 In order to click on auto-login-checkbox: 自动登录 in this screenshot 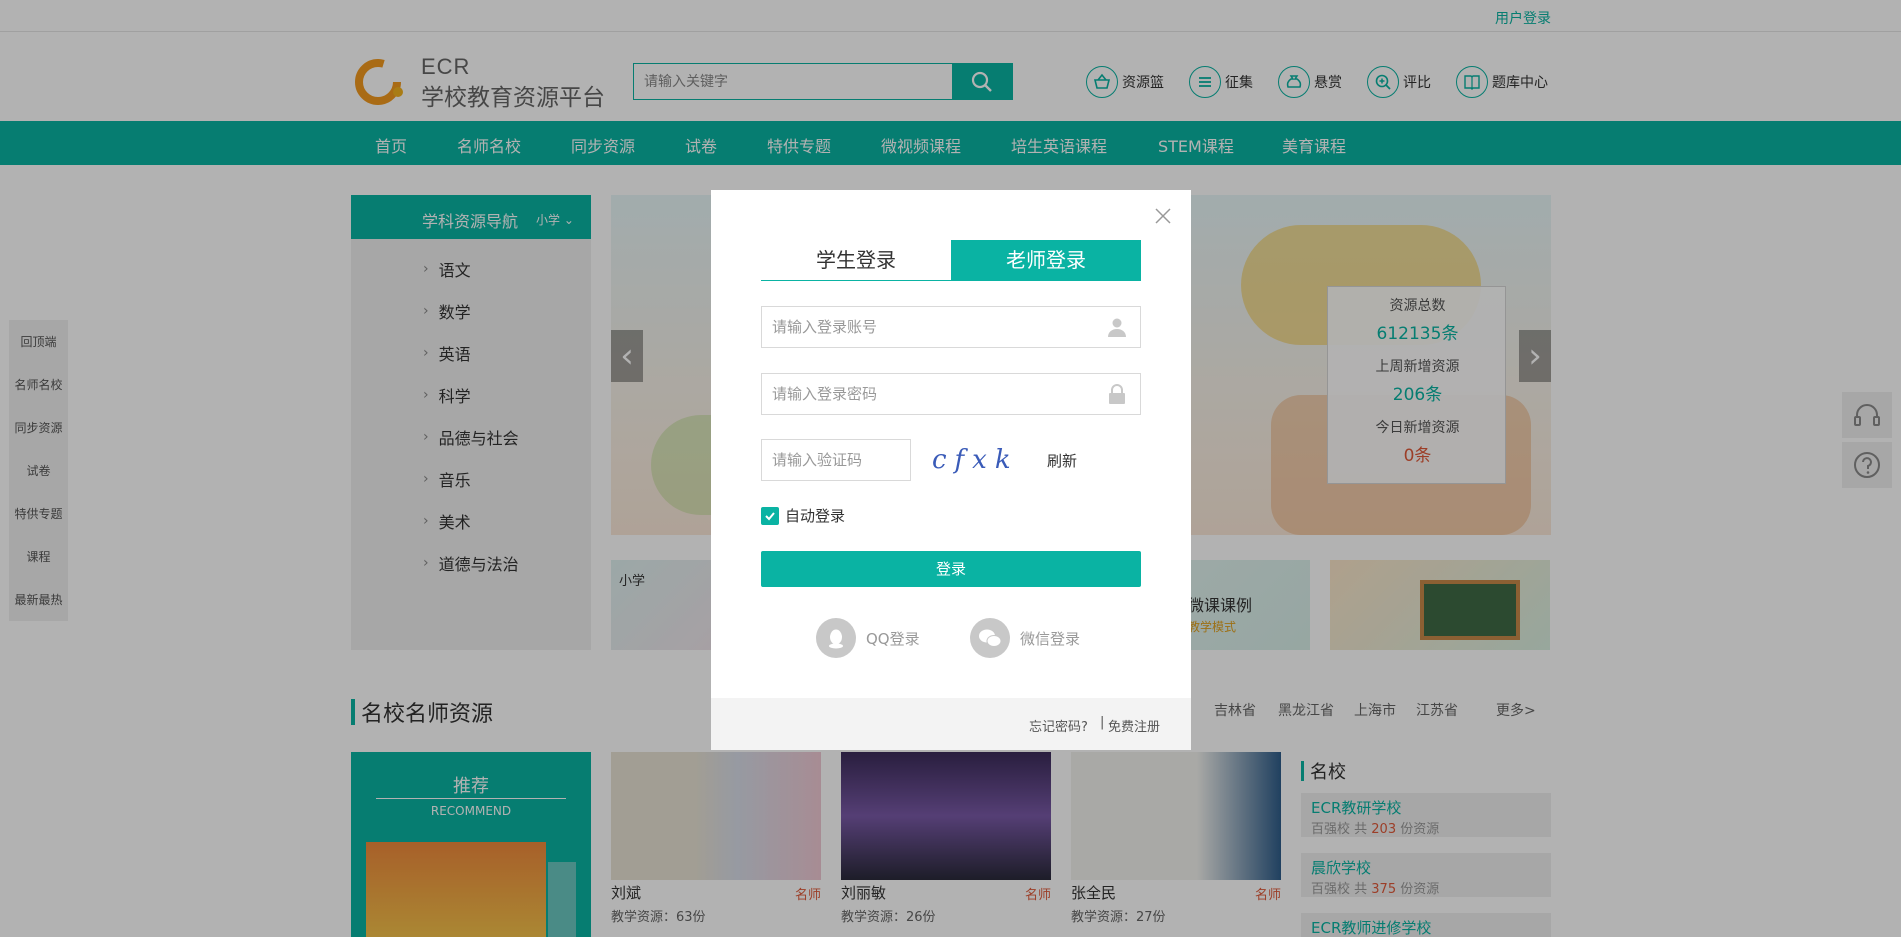, I will do `click(803, 515)`.